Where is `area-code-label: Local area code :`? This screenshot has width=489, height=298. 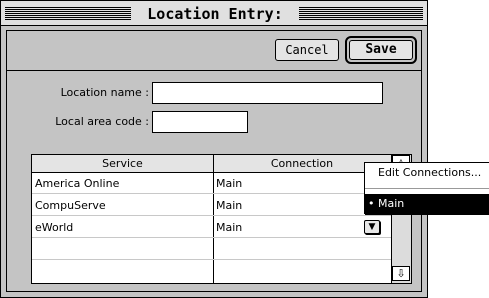
area-code-label: Local area code : is located at coordinates (102, 121).